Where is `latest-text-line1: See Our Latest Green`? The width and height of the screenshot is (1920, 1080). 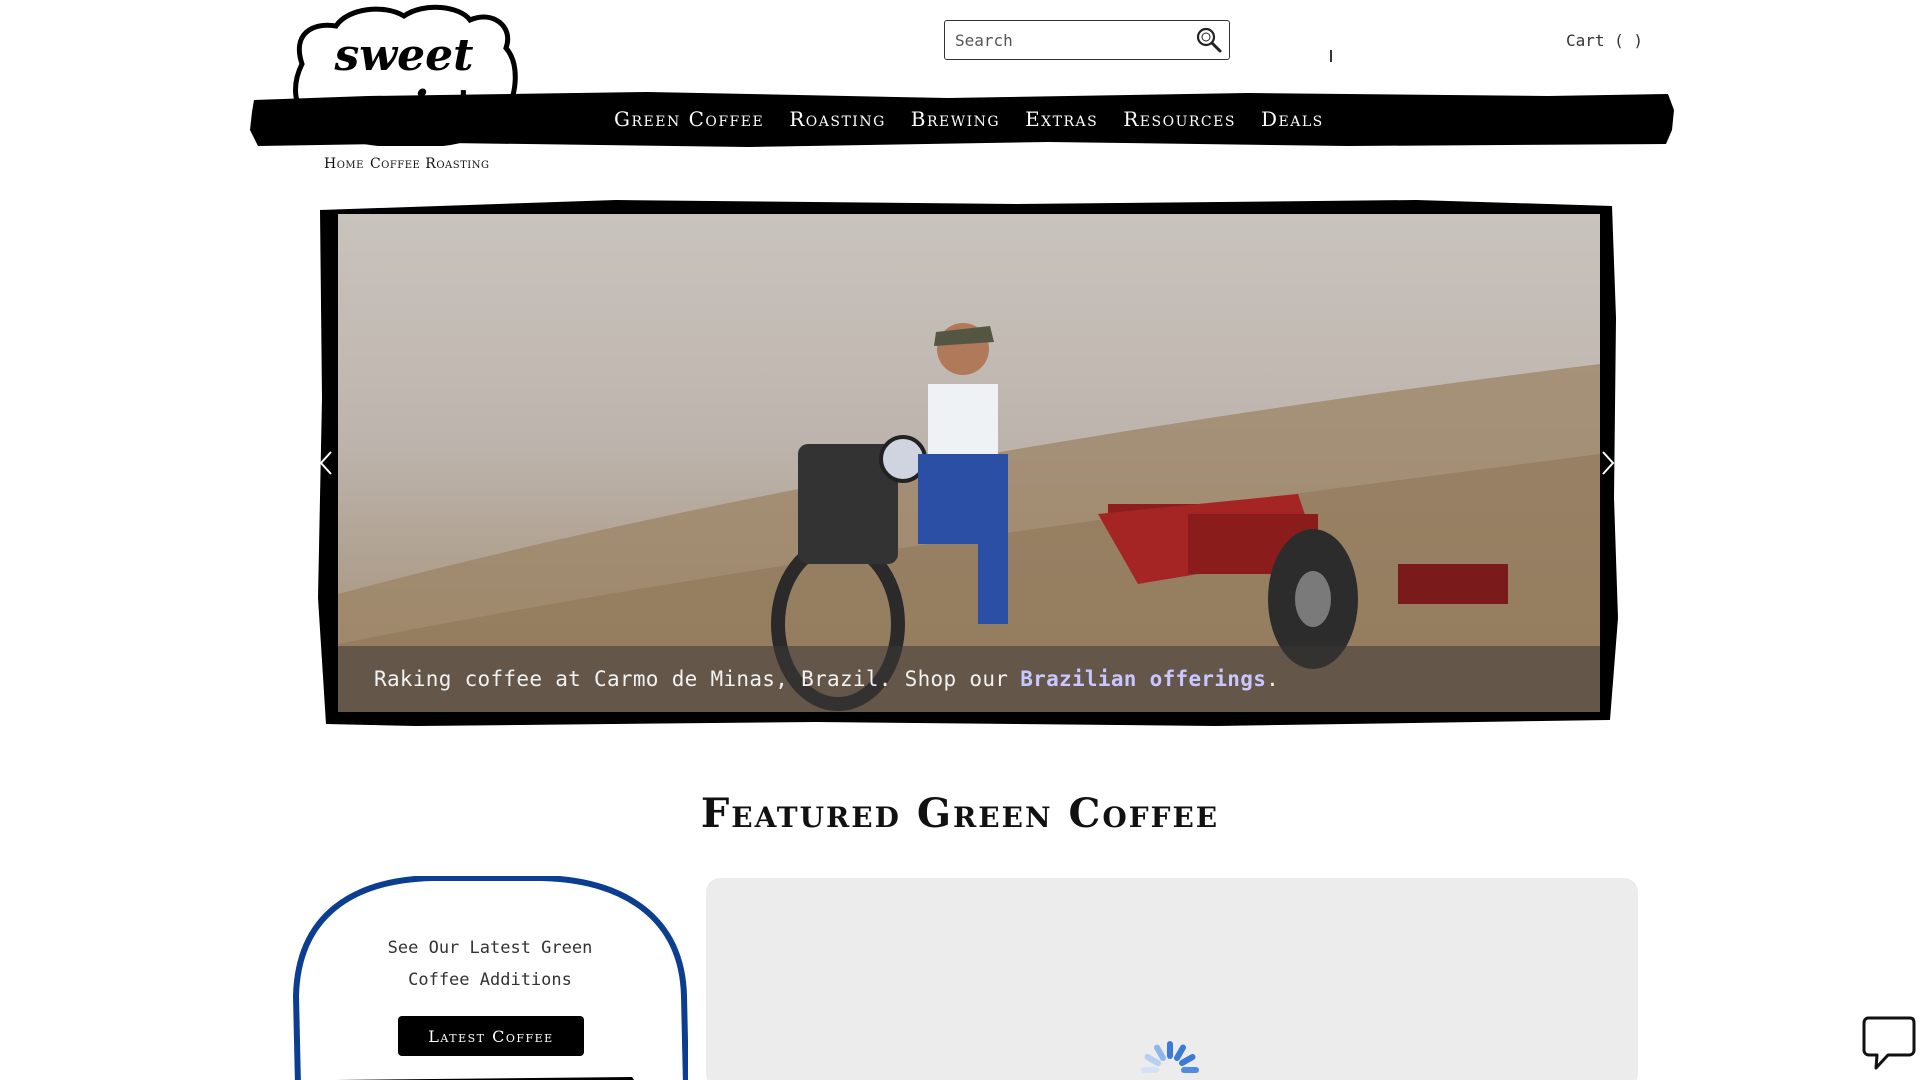 latest-text-line1: See Our Latest Green is located at coordinates (490, 948).